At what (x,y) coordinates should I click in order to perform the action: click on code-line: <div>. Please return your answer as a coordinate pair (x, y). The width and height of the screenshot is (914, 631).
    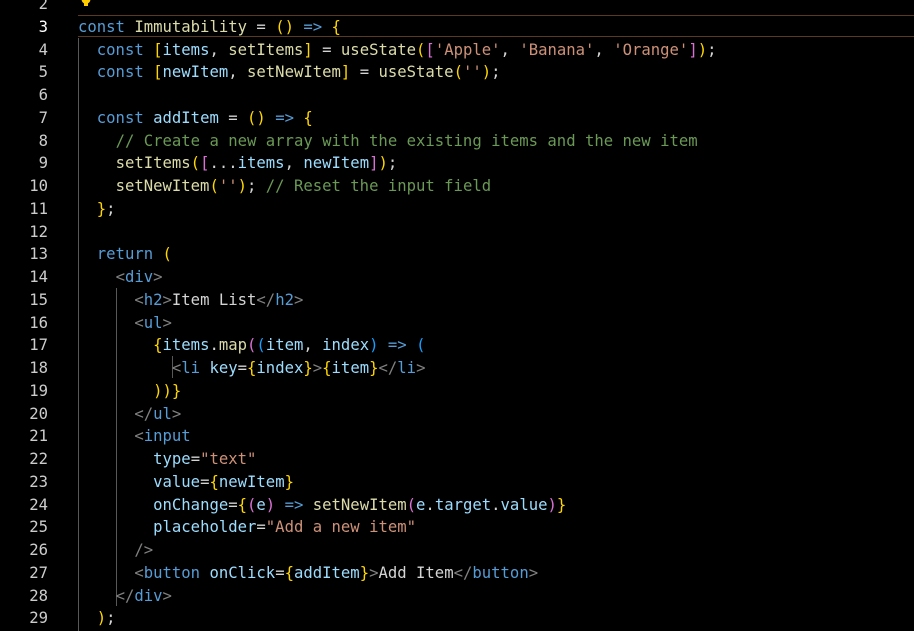
    Looking at the image, I should click on (120, 277).